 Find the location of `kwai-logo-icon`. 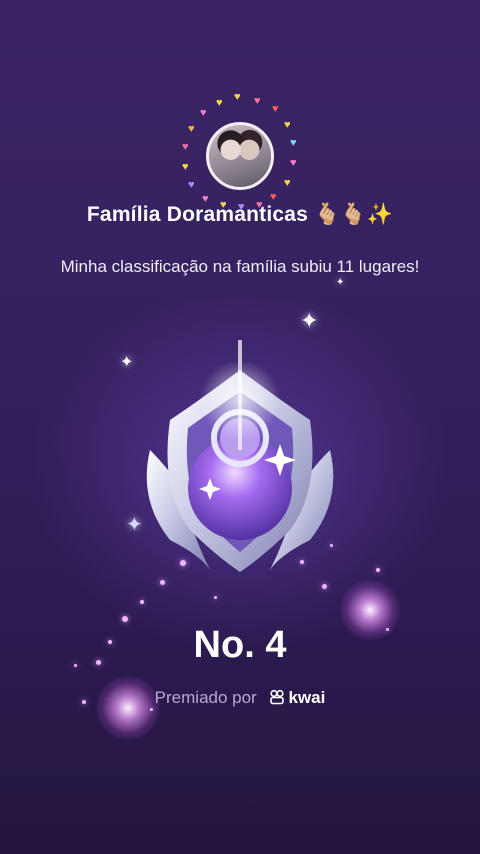

kwai-logo-icon is located at coordinates (277, 697).